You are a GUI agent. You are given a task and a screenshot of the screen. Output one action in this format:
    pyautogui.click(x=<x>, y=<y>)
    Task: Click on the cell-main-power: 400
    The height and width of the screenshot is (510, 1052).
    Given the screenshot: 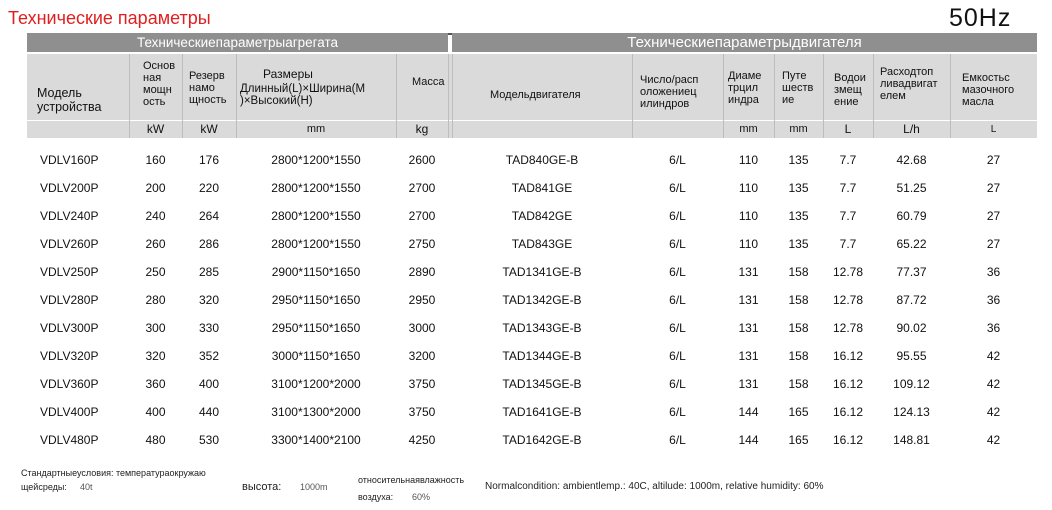 What is the action you would take?
    pyautogui.click(x=155, y=412)
    